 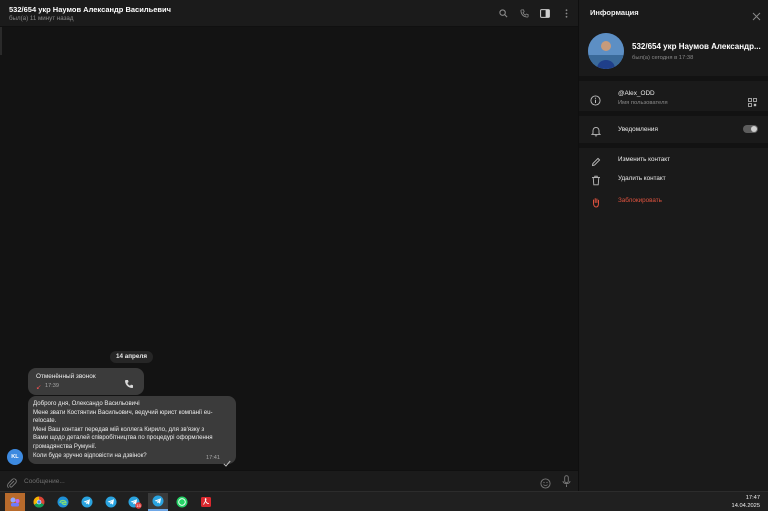 I want to click on pencil-icon, so click(x=596, y=160).